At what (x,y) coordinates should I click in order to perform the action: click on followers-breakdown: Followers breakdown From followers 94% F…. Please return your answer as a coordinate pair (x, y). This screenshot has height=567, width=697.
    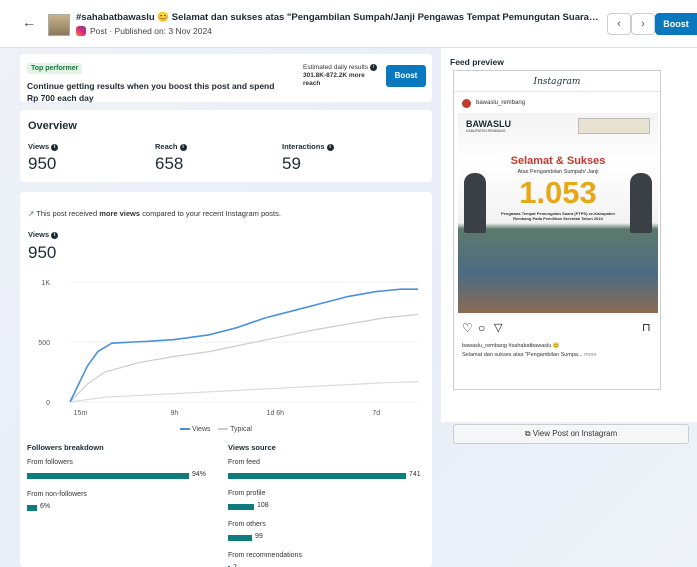
    Looking at the image, I should click on (124, 479).